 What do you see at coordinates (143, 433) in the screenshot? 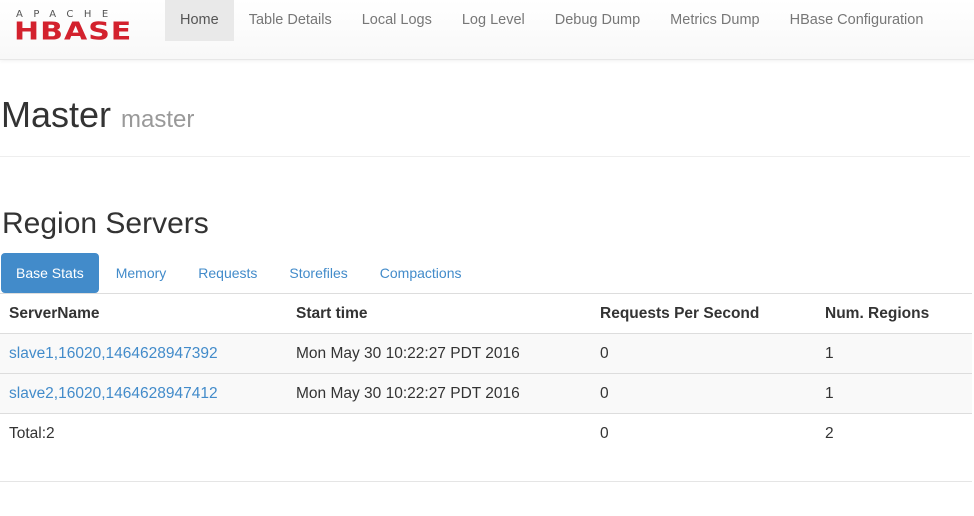
I see `total-label-cell: Total:2` at bounding box center [143, 433].